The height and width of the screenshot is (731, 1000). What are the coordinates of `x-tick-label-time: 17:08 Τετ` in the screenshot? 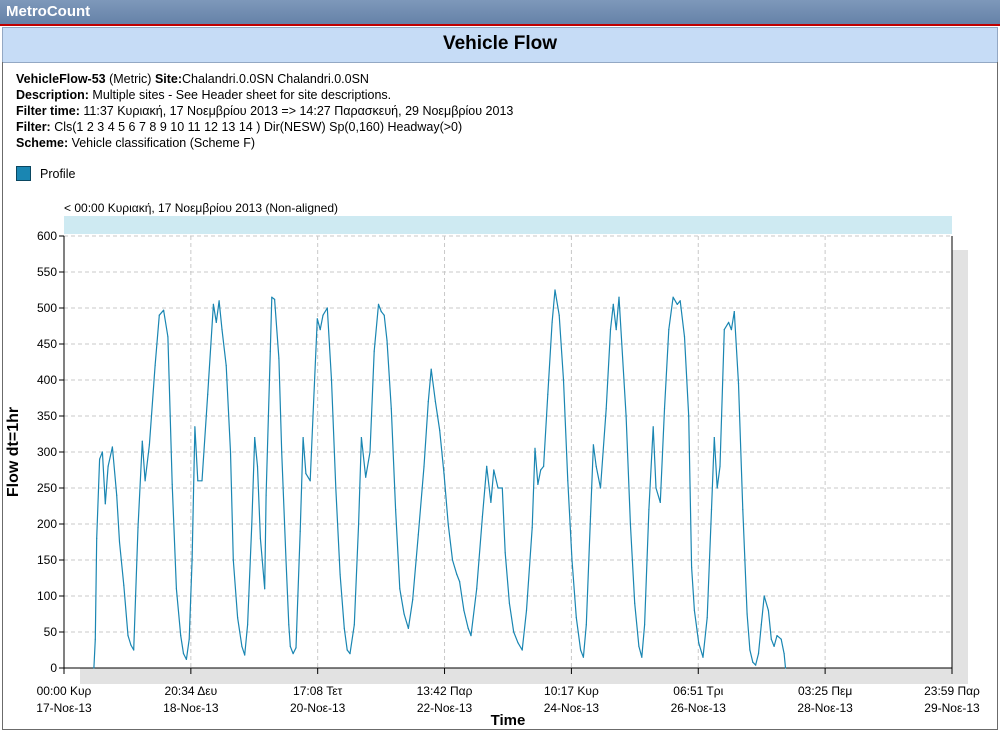 It's located at (318, 691).